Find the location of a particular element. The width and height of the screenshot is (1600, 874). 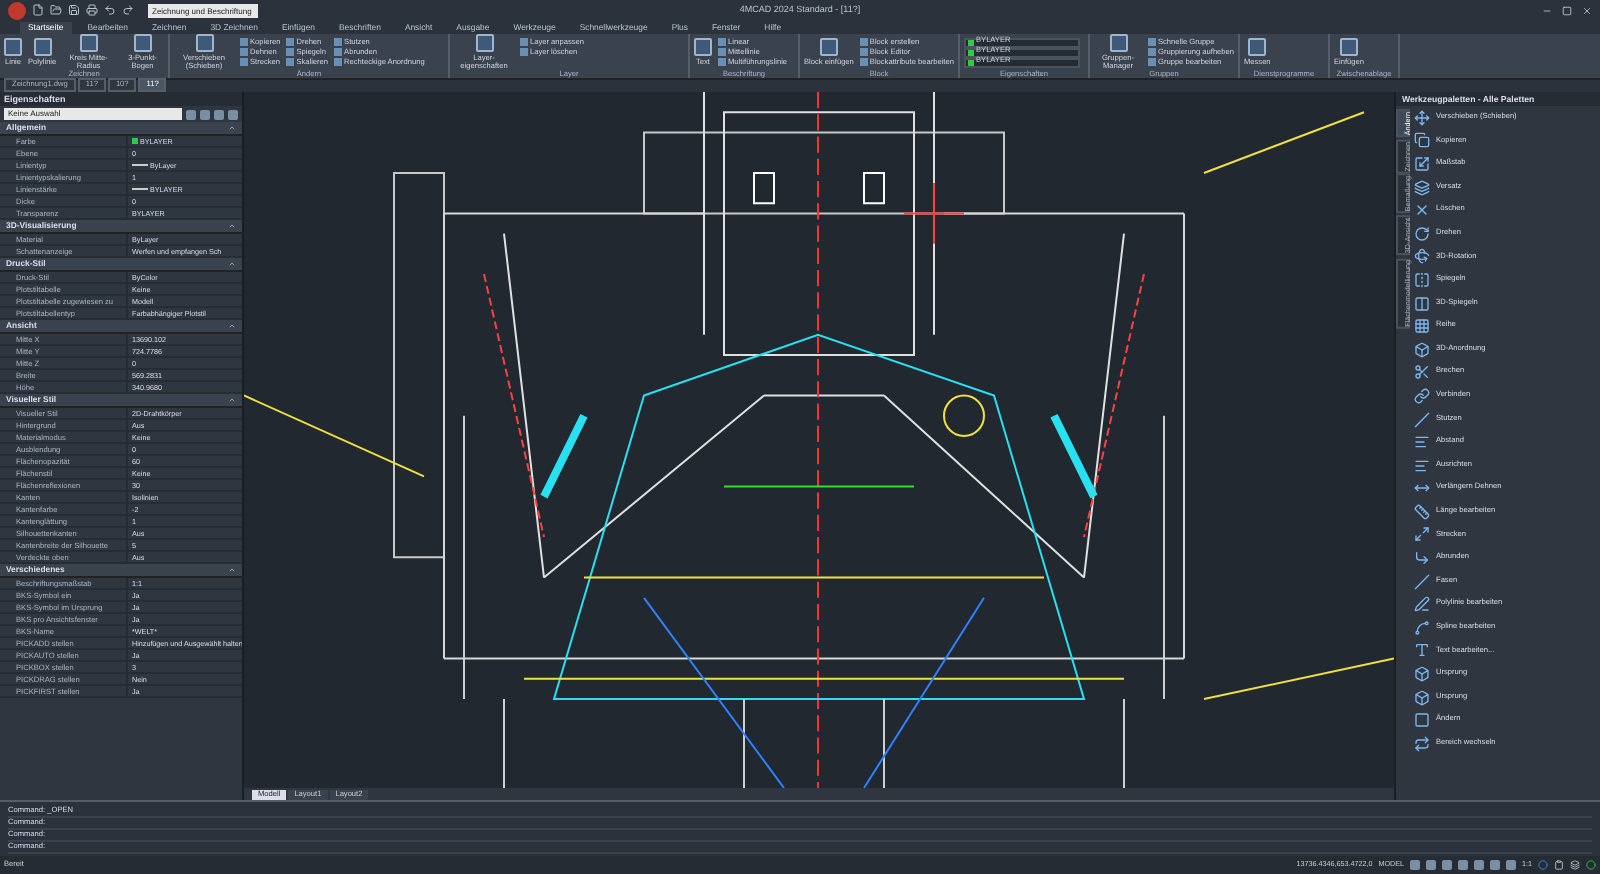

status-indicator-icon is located at coordinates (1591, 865).